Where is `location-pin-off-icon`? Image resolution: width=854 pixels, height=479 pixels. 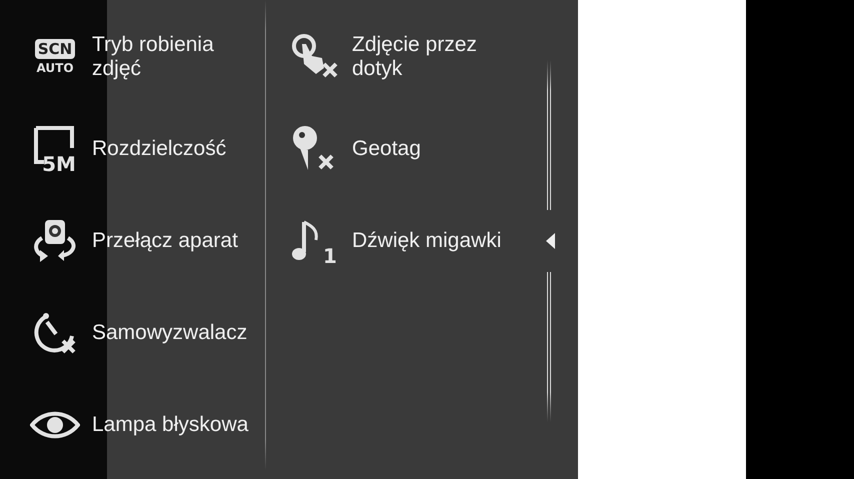
location-pin-off-icon is located at coordinates (313, 148).